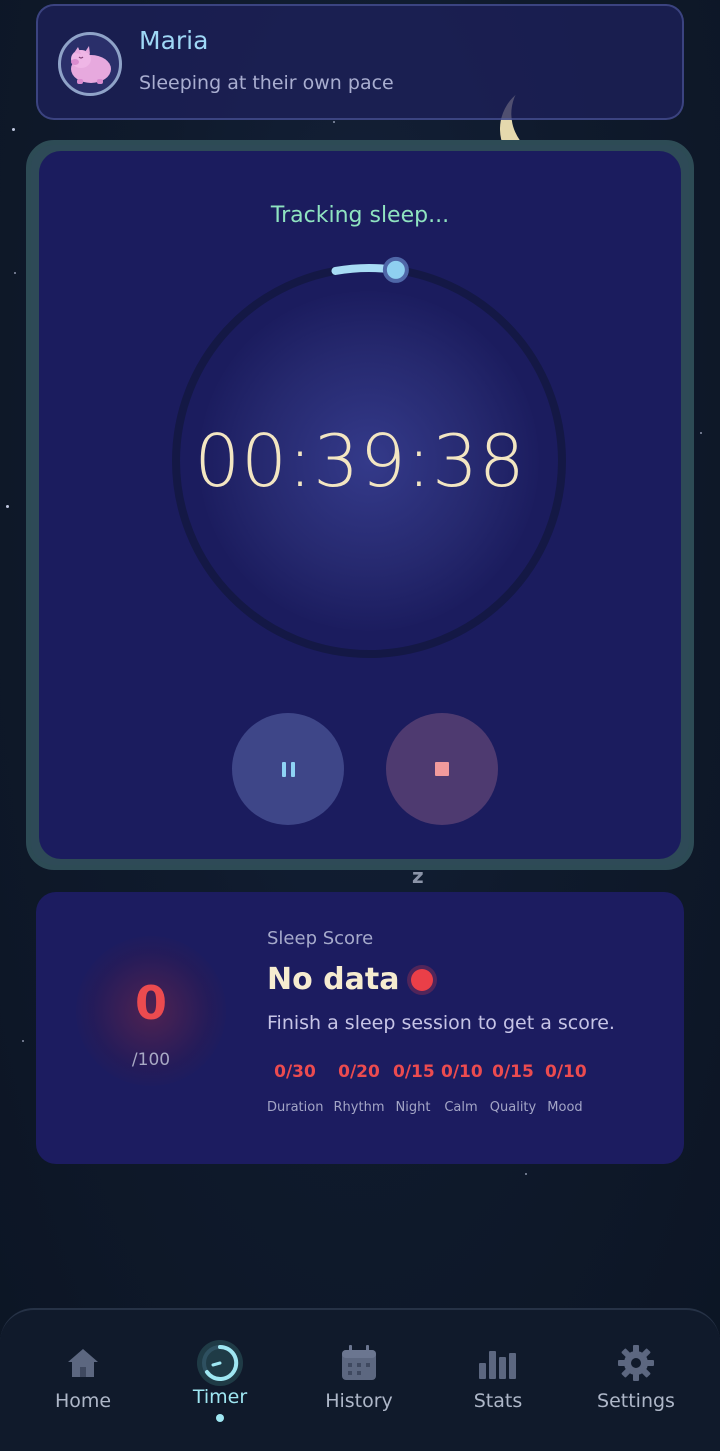 This screenshot has width=720, height=1451. I want to click on metric-rhythm: 0/20 Rhythm, so click(359, 1088).